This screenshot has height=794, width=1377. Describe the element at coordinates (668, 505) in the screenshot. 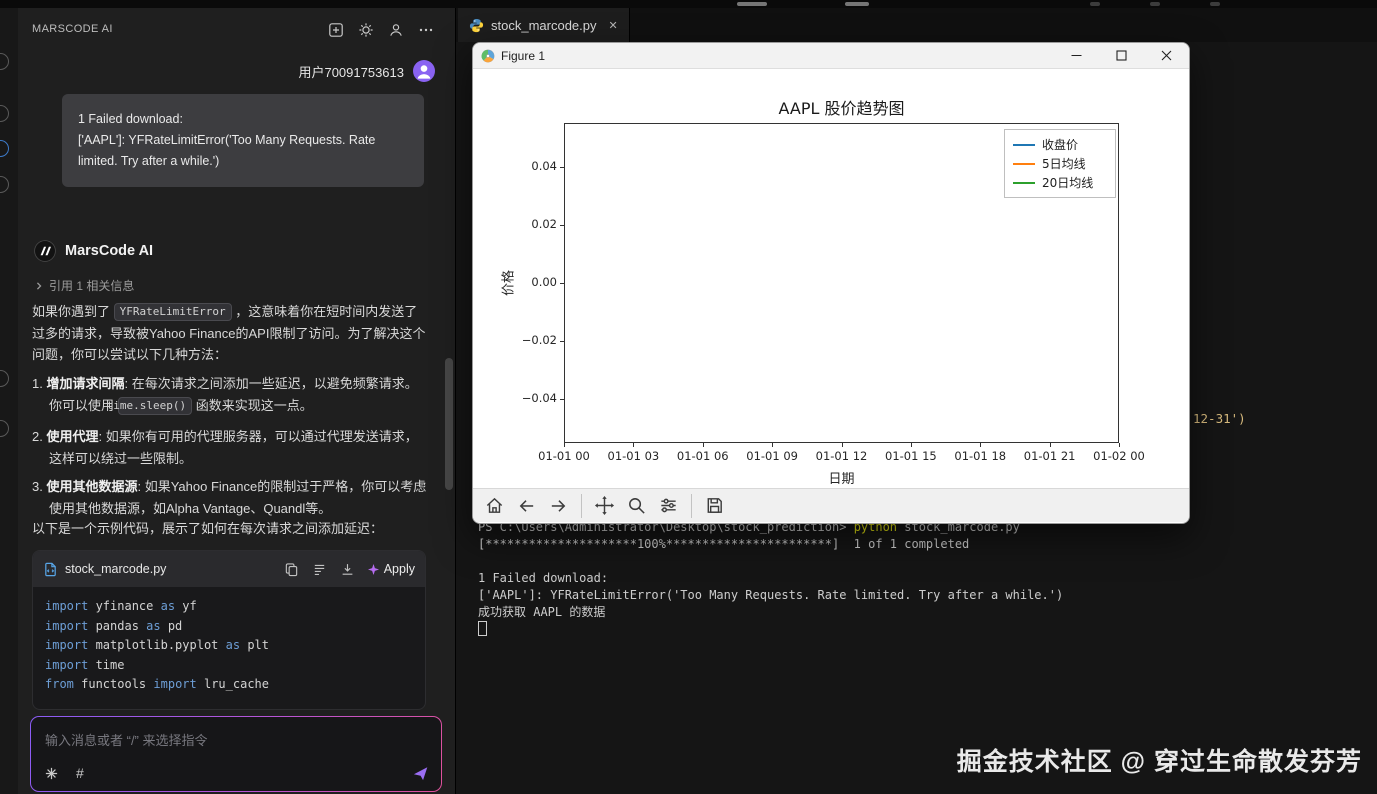

I see `configure-subplots-icon` at that location.